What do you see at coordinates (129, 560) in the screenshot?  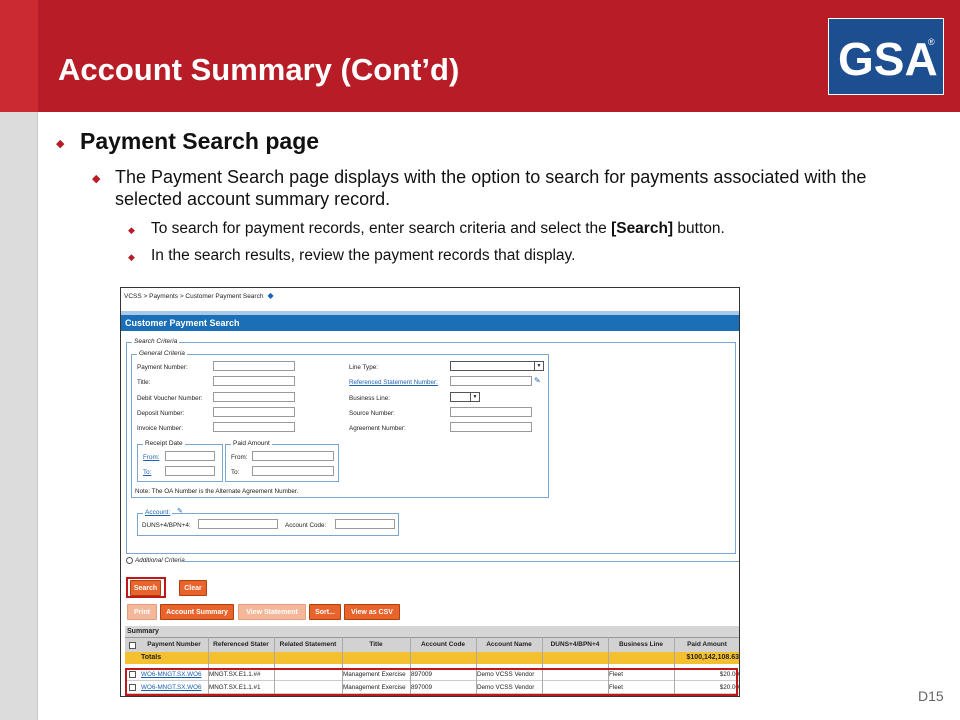 I see `expand-icon` at bounding box center [129, 560].